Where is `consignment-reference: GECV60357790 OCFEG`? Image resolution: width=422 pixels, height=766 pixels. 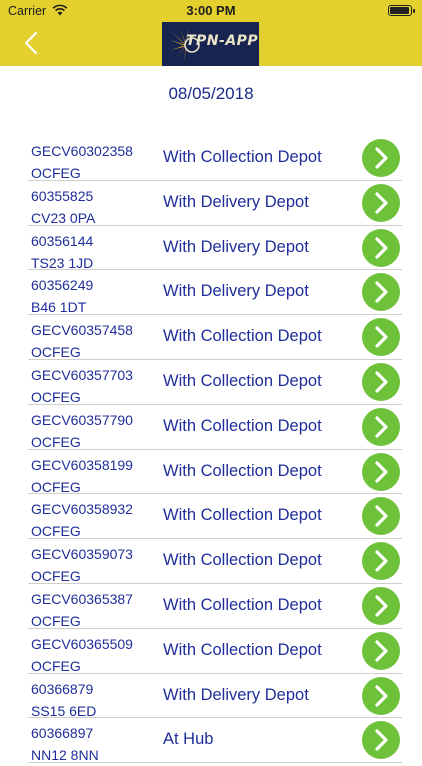 consignment-reference: GECV60357790 OCFEG is located at coordinates (82, 431).